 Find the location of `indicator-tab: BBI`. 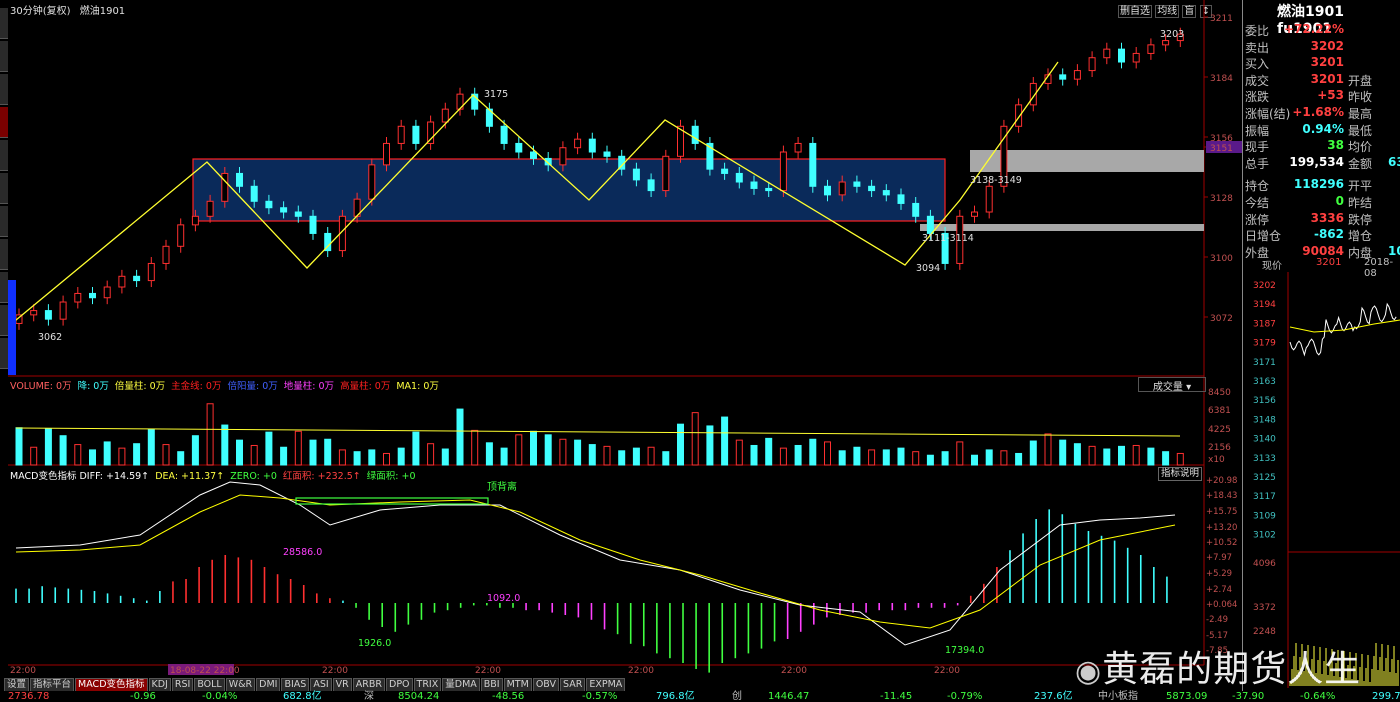

indicator-tab: BBI is located at coordinates (491, 684).